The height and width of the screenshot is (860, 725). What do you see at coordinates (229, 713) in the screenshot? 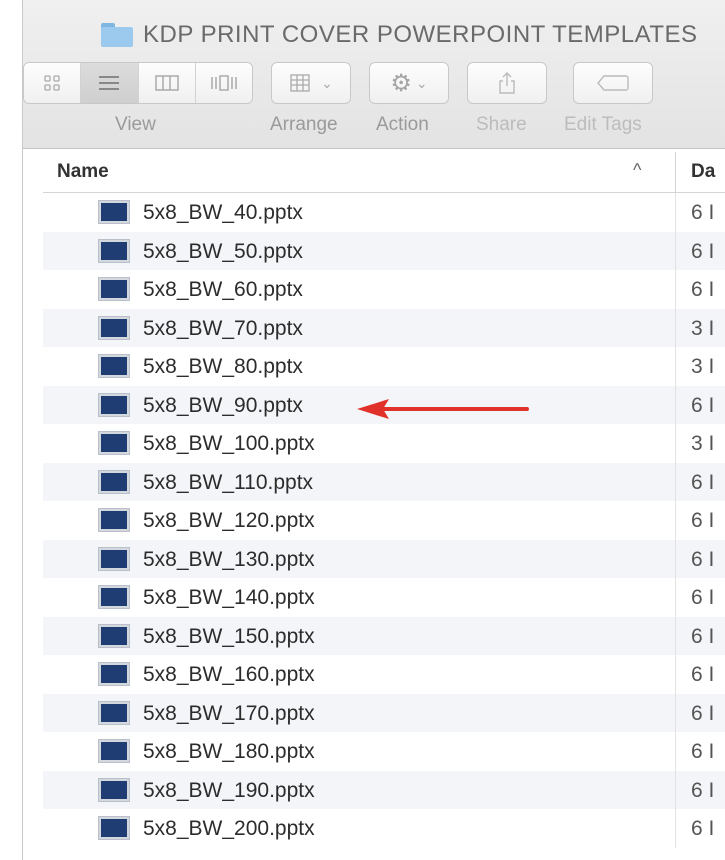
I see `file-name: 5x8_BW_170.pptx` at bounding box center [229, 713].